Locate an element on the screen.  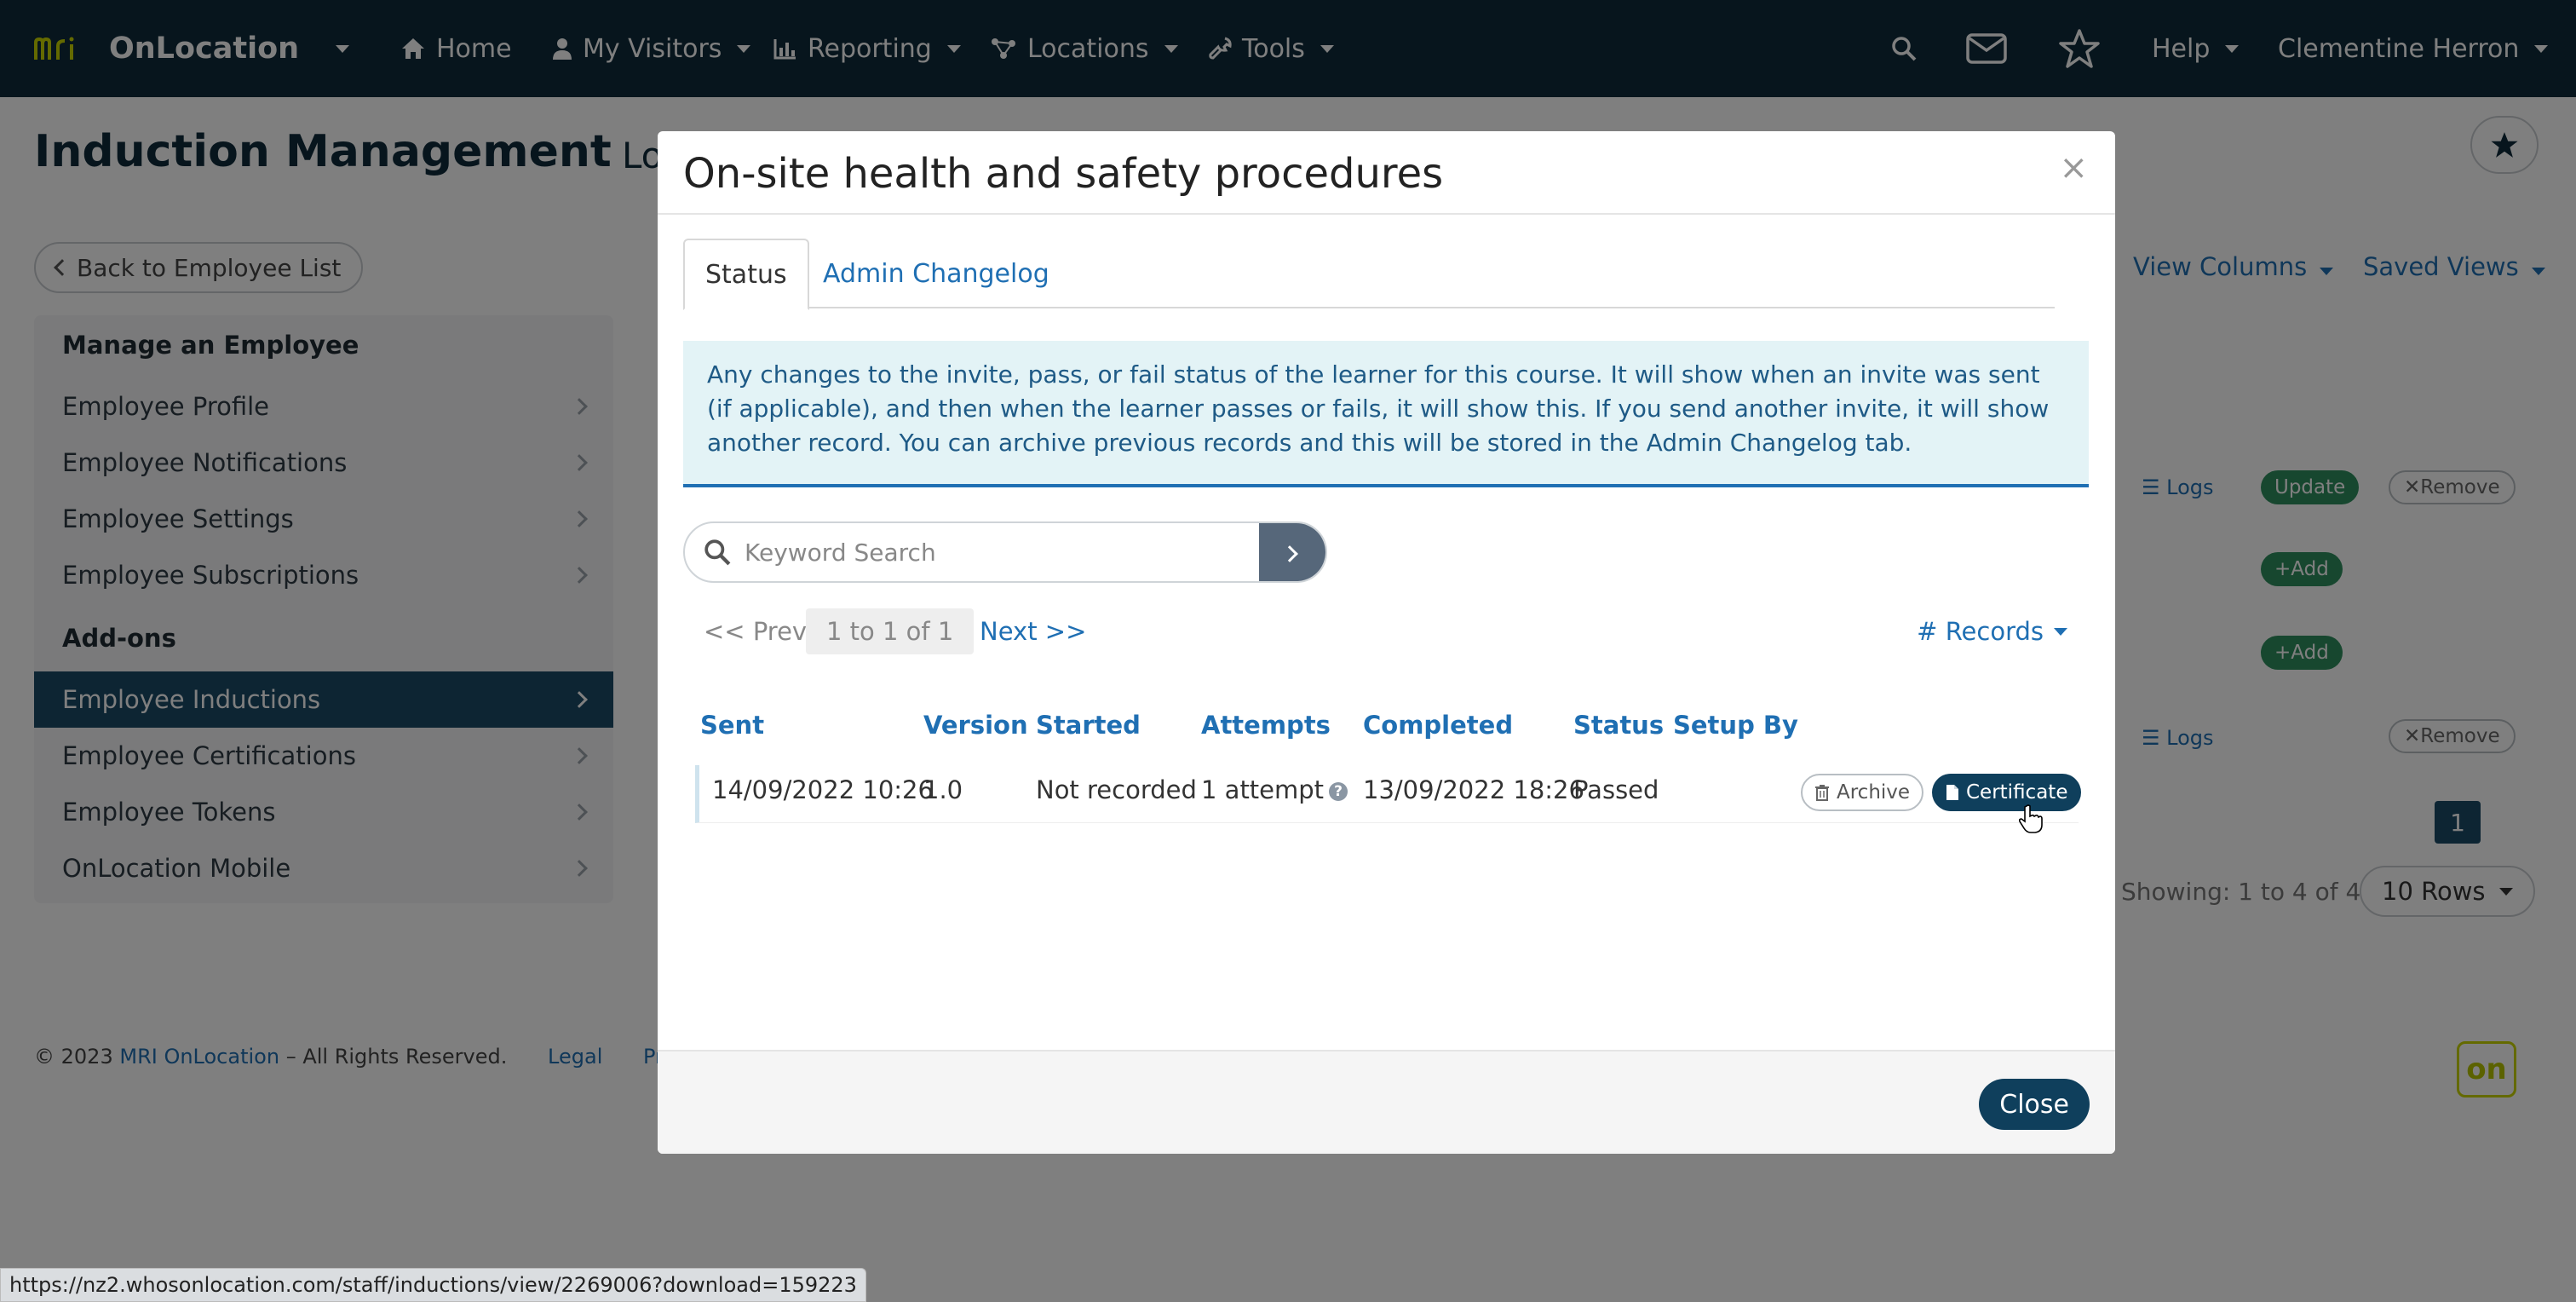
cell-completed: 13/09/2022 18:26 is located at coordinates (1473, 790).